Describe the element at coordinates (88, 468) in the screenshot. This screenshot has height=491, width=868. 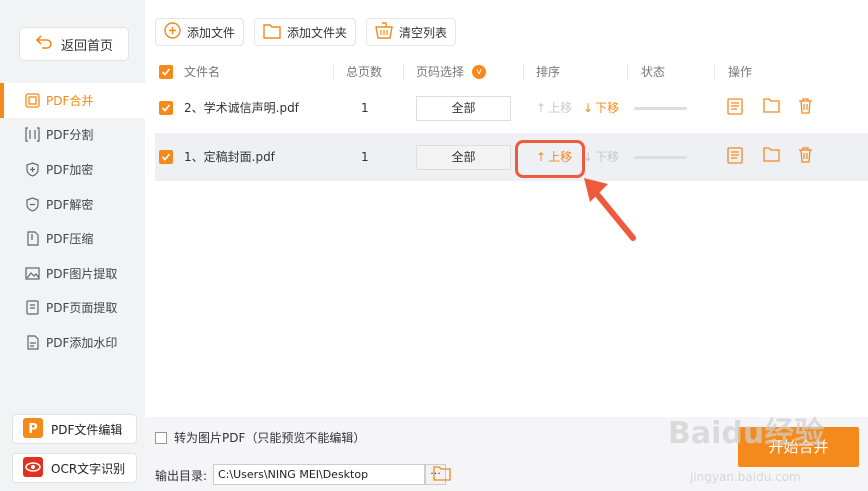
I see `ocr-app-label: OCR文字识别` at that location.